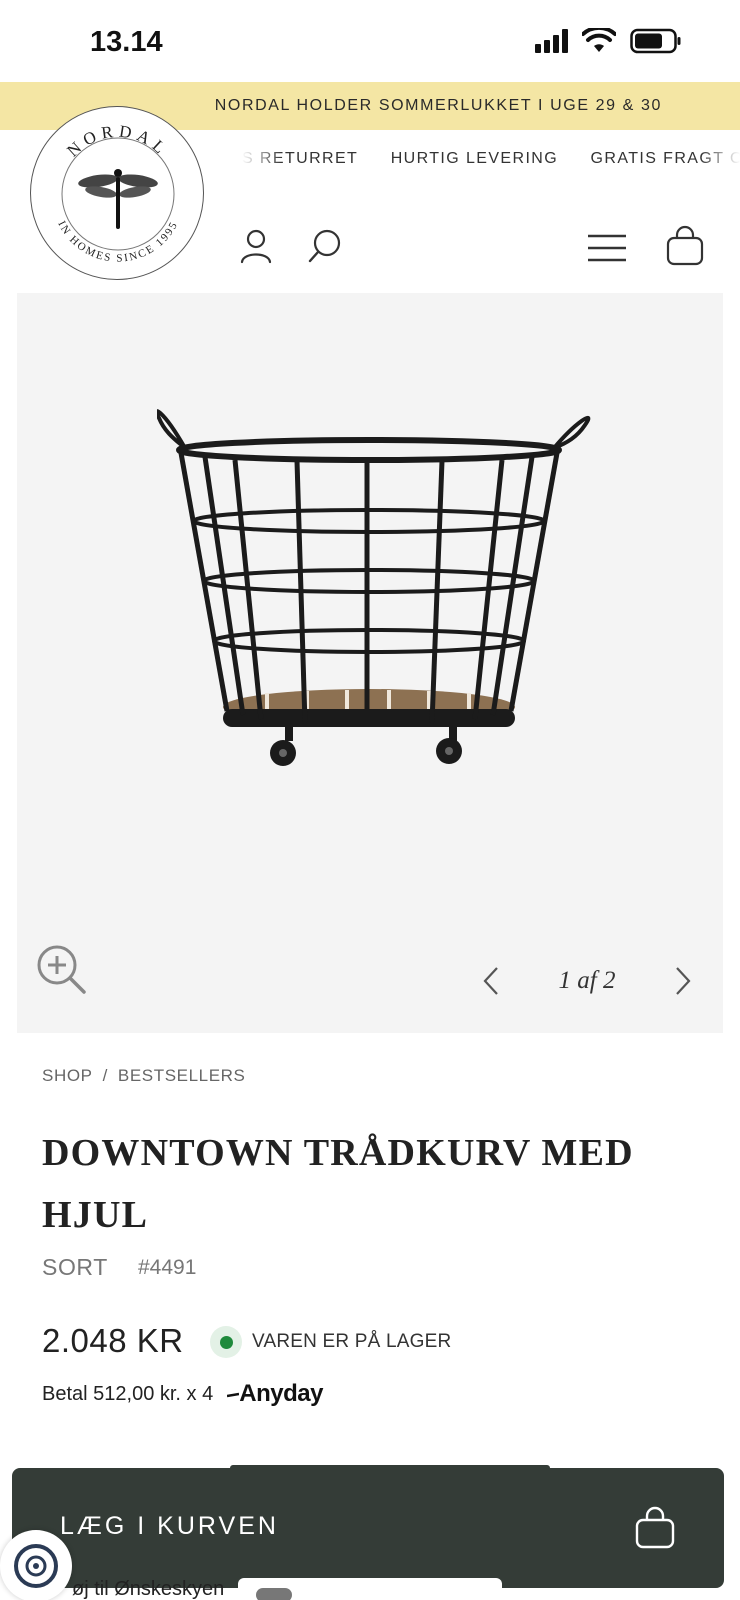 This screenshot has width=740, height=1600. I want to click on dragonfly-logo-icon: NORDAL IN HOMES SINCE 1995, so click(116, 193).